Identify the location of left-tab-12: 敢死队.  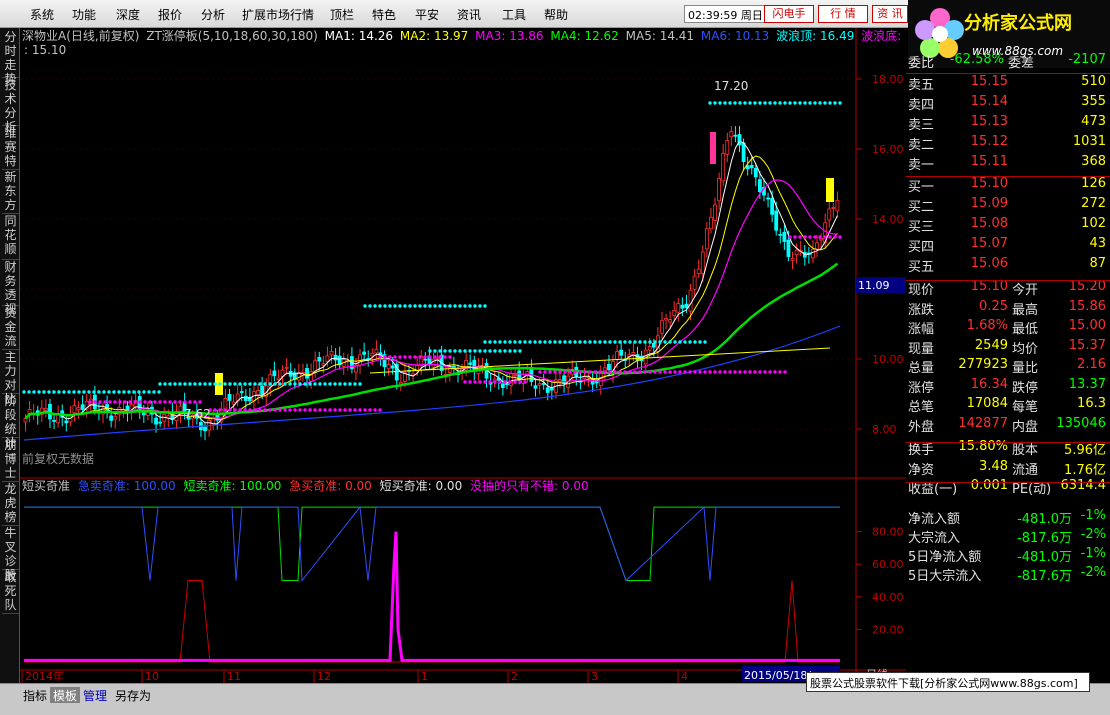
(10, 592).